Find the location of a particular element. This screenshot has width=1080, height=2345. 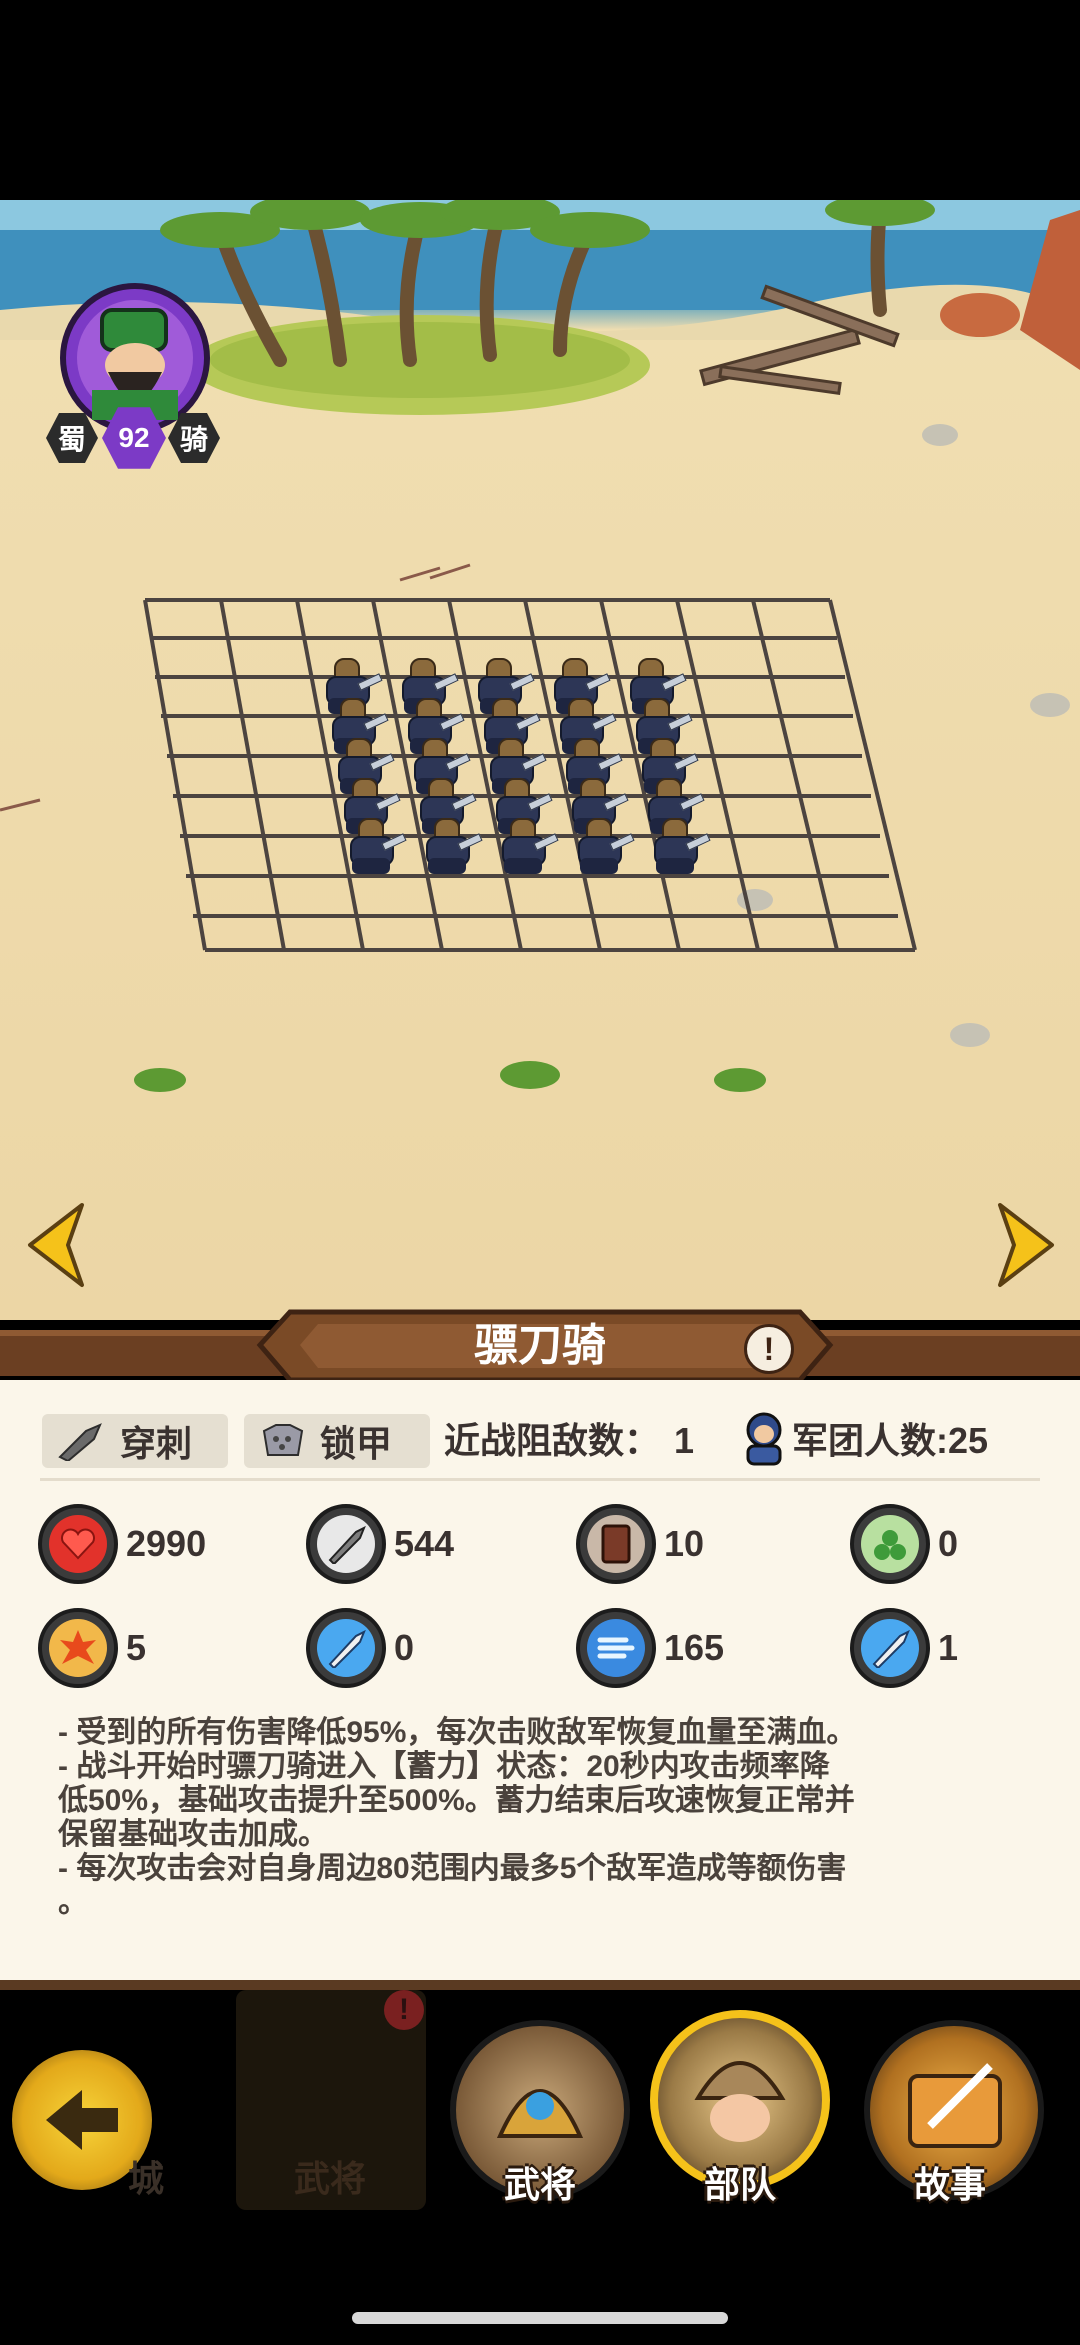

stat-hp: 2990 is located at coordinates (122, 1544).